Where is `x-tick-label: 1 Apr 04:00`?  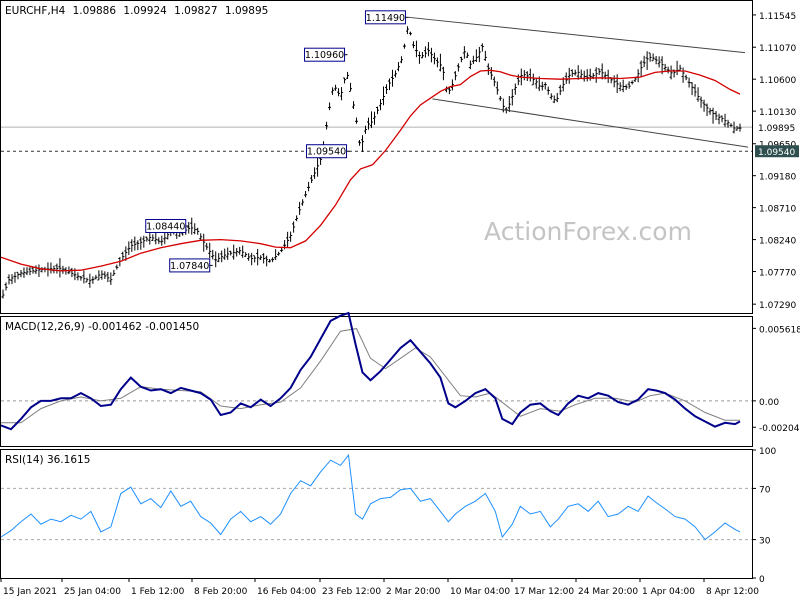 x-tick-label: 1 Apr 04:00 is located at coordinates (668, 592).